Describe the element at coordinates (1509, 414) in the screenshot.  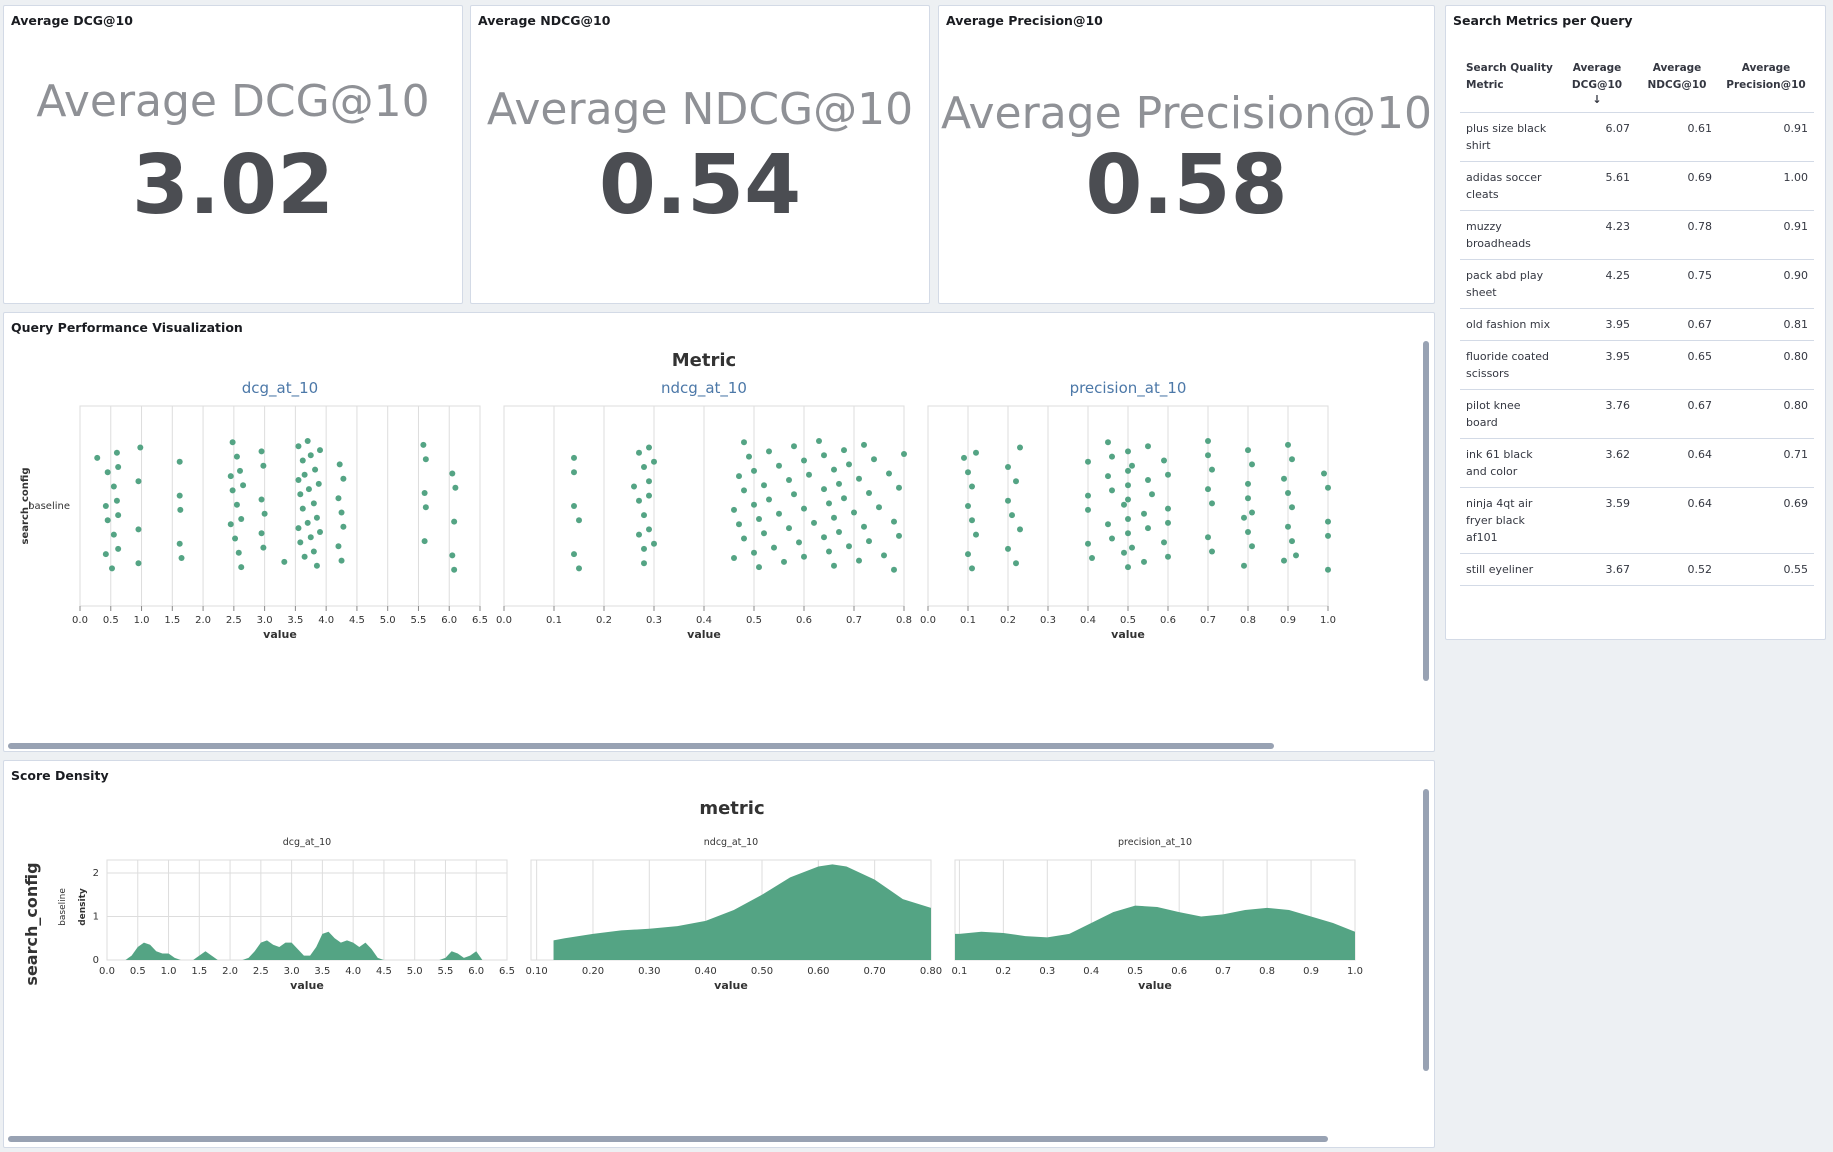
I see `table-cell-query: pilot knee board` at that location.